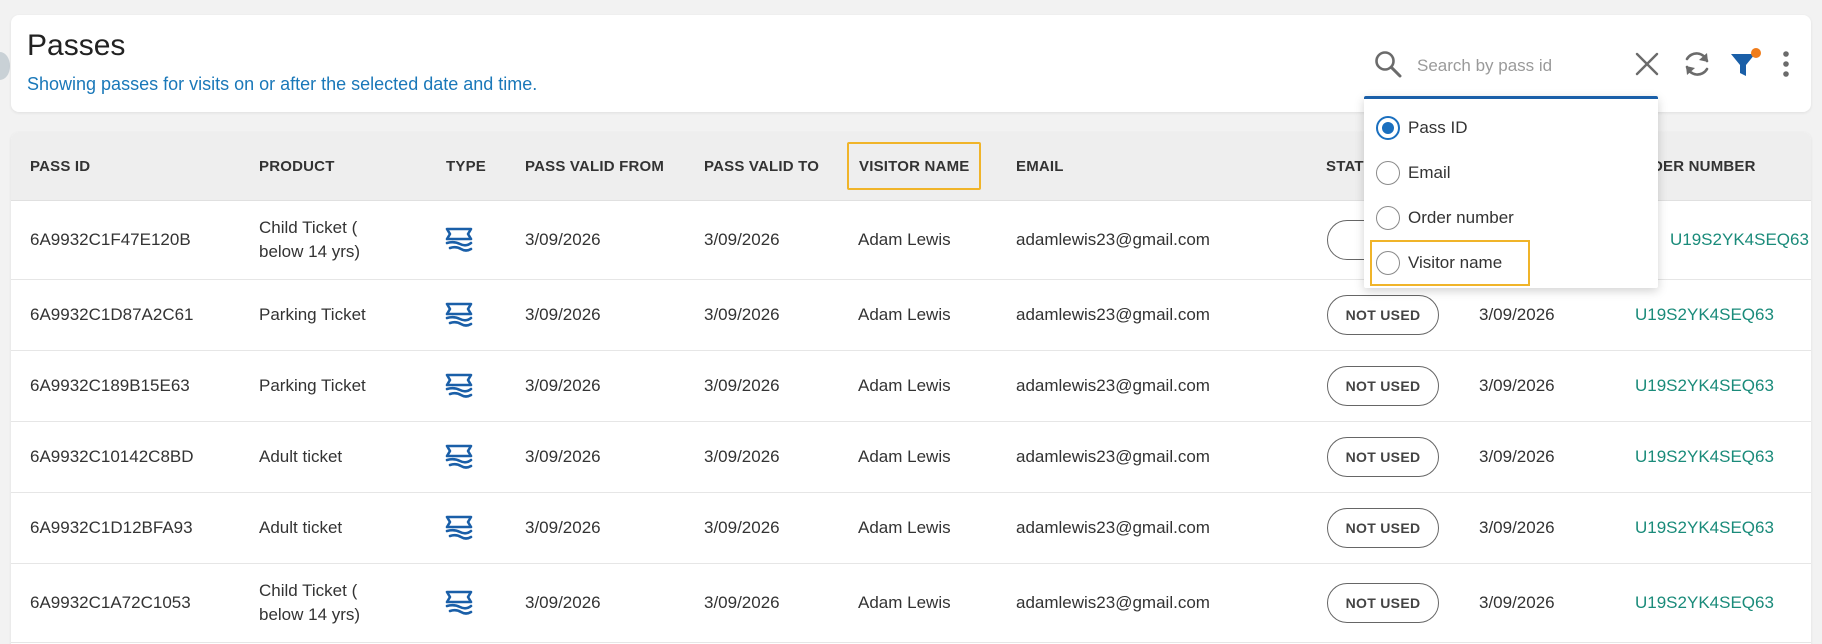 The height and width of the screenshot is (644, 1822). I want to click on col-product: PRODUCT, so click(297, 166).